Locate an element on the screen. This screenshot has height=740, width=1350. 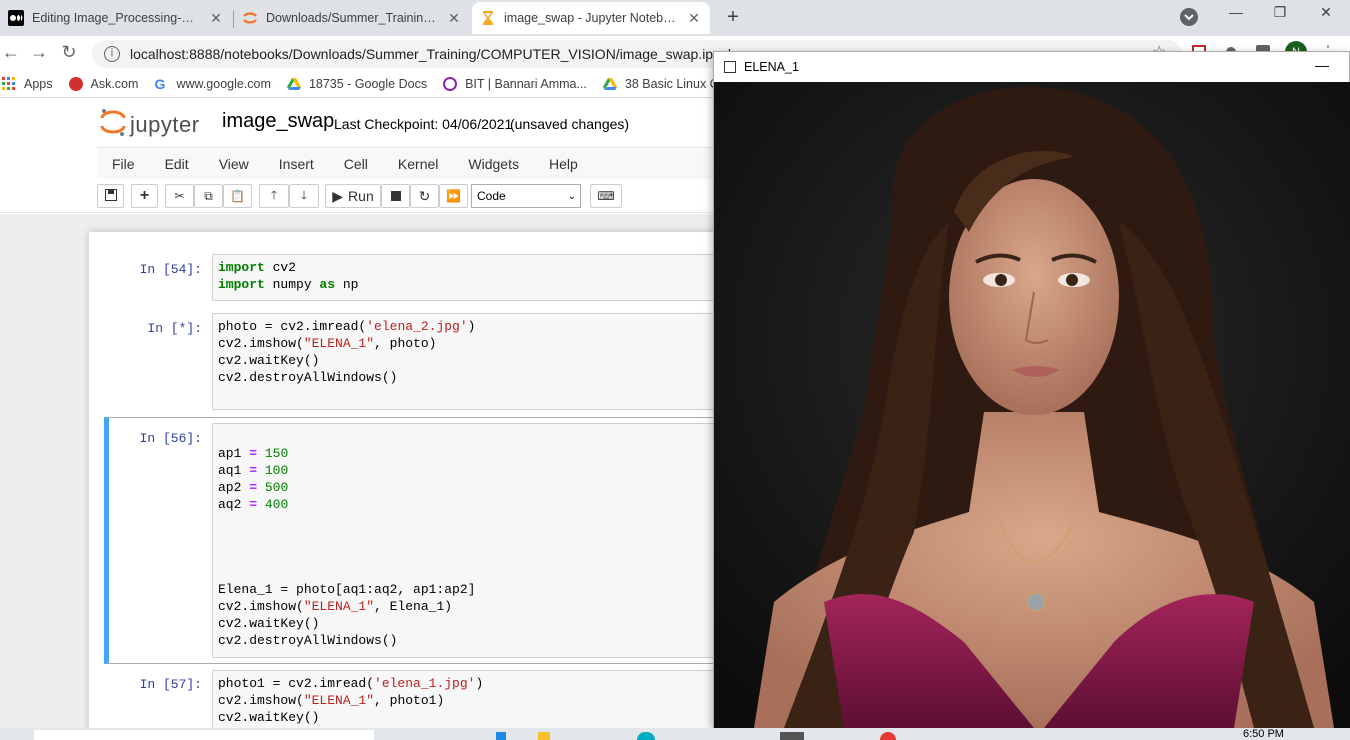
plus-icon: + is located at coordinates (144, 195).